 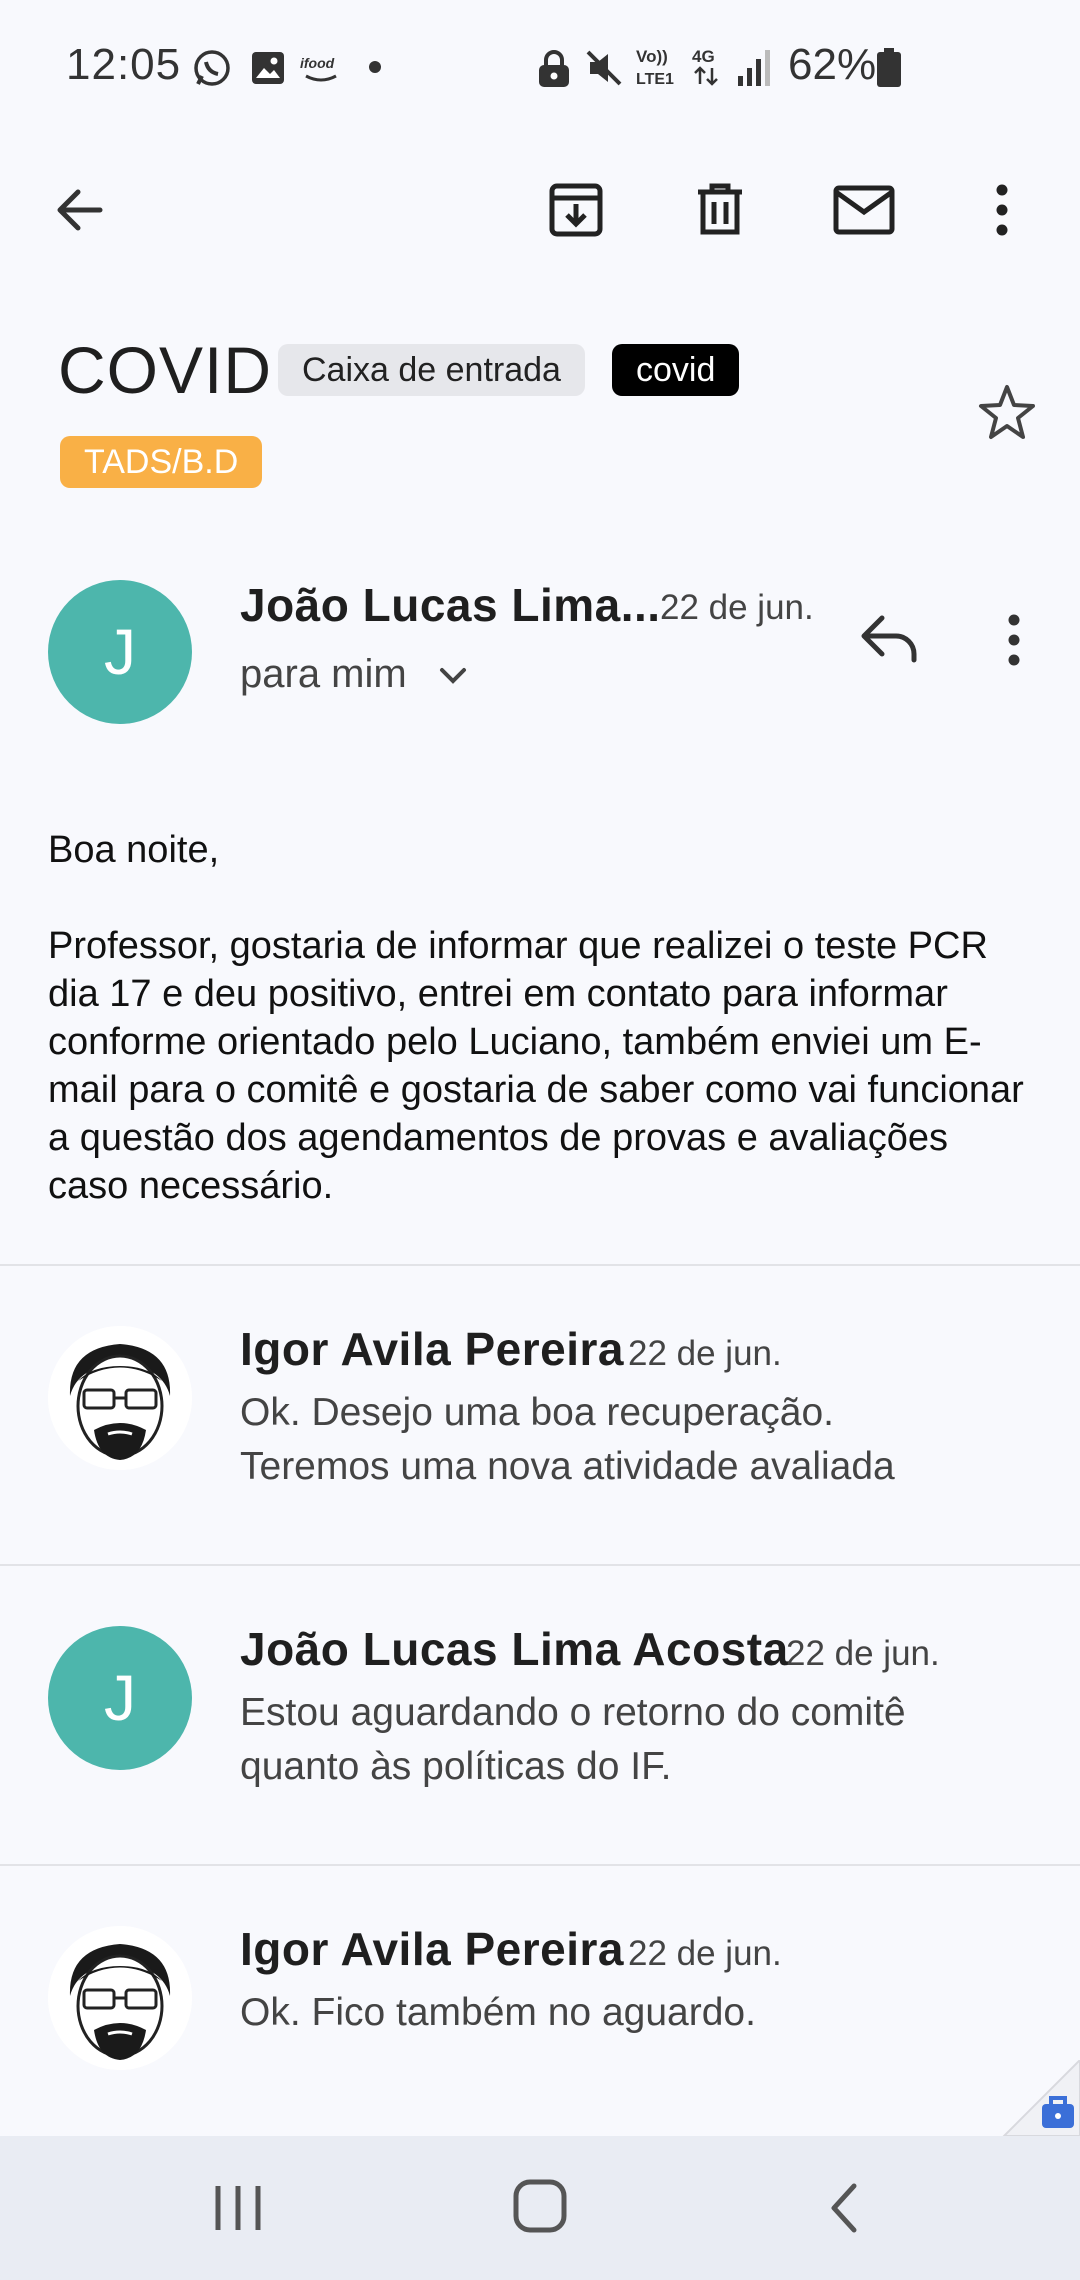 What do you see at coordinates (514, 1649) in the screenshot?
I see `thread-sender: João Lucas Lima Acosta` at bounding box center [514, 1649].